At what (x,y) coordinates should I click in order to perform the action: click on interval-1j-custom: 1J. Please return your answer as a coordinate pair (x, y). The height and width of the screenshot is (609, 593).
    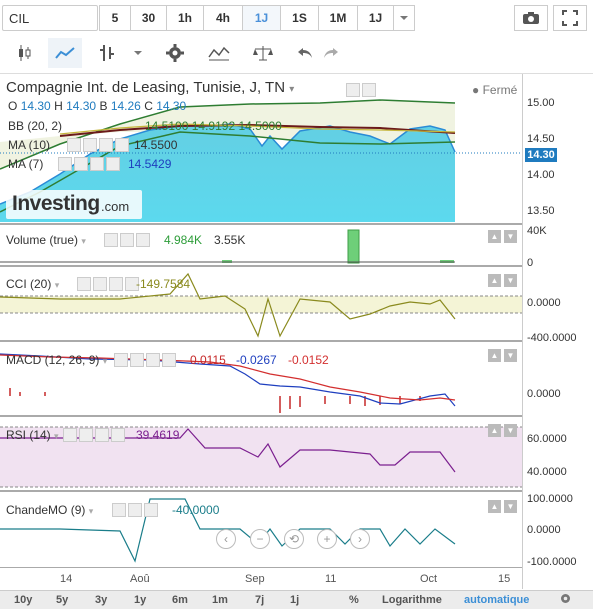
    Looking at the image, I should click on (375, 18).